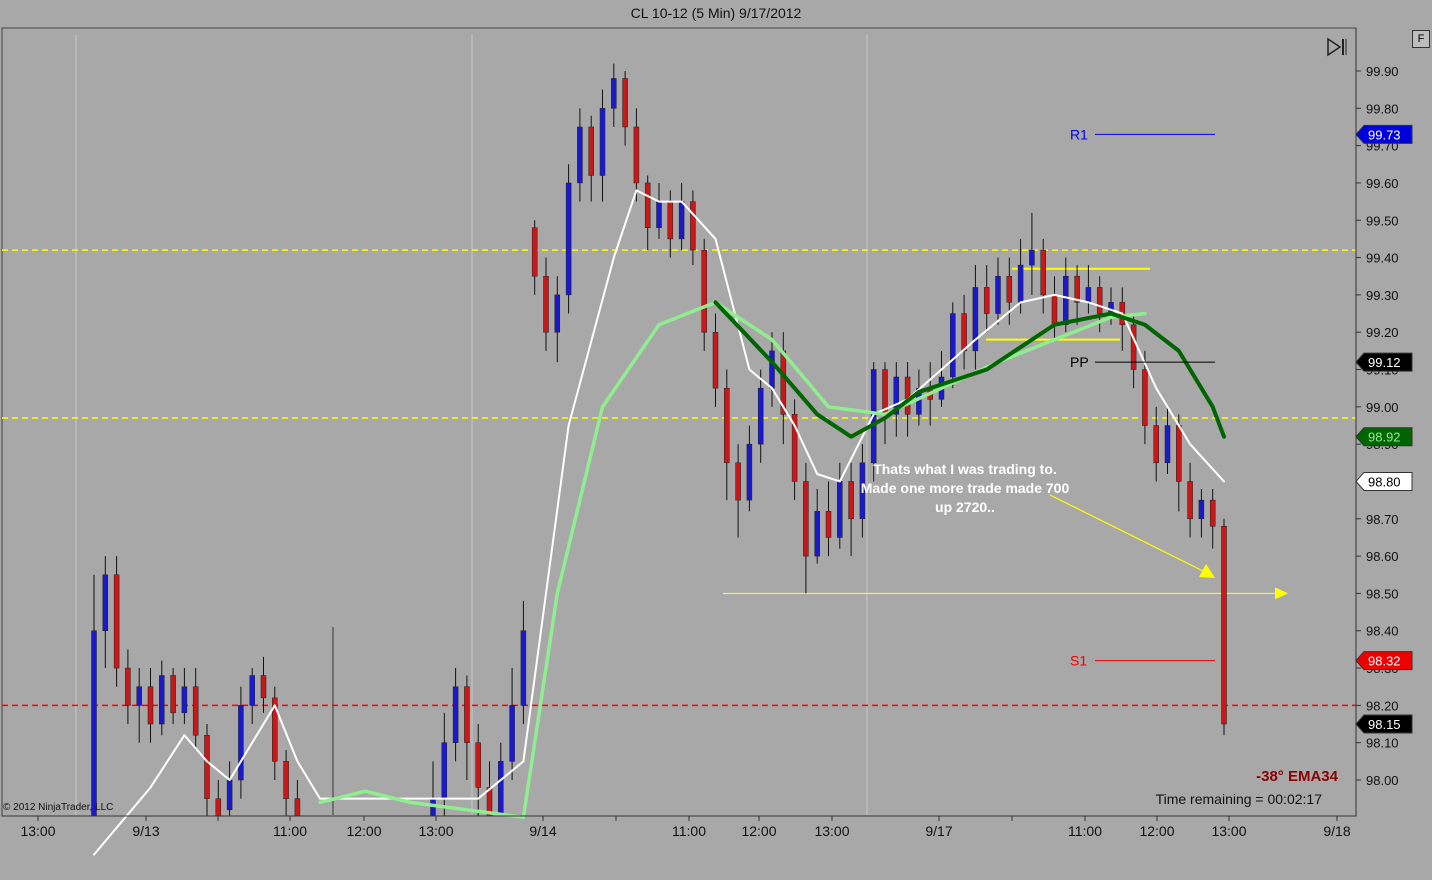 The height and width of the screenshot is (880, 1432). I want to click on pivot-label: R1, so click(1079, 134).